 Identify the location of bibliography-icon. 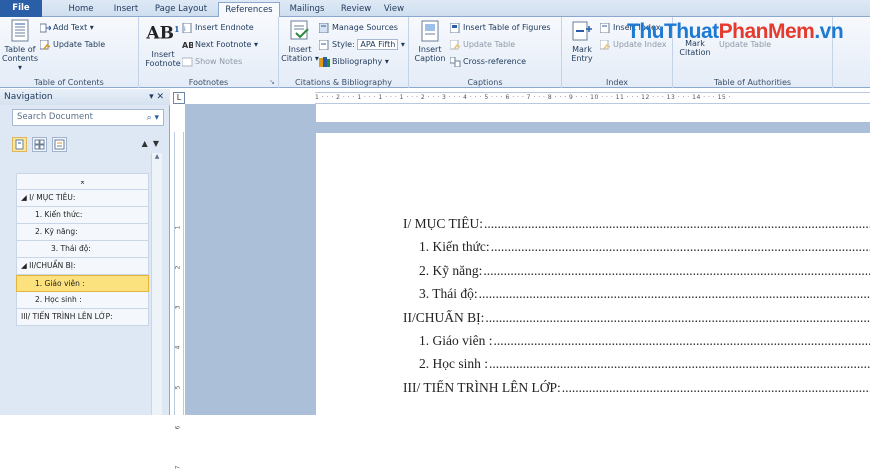
(324, 62).